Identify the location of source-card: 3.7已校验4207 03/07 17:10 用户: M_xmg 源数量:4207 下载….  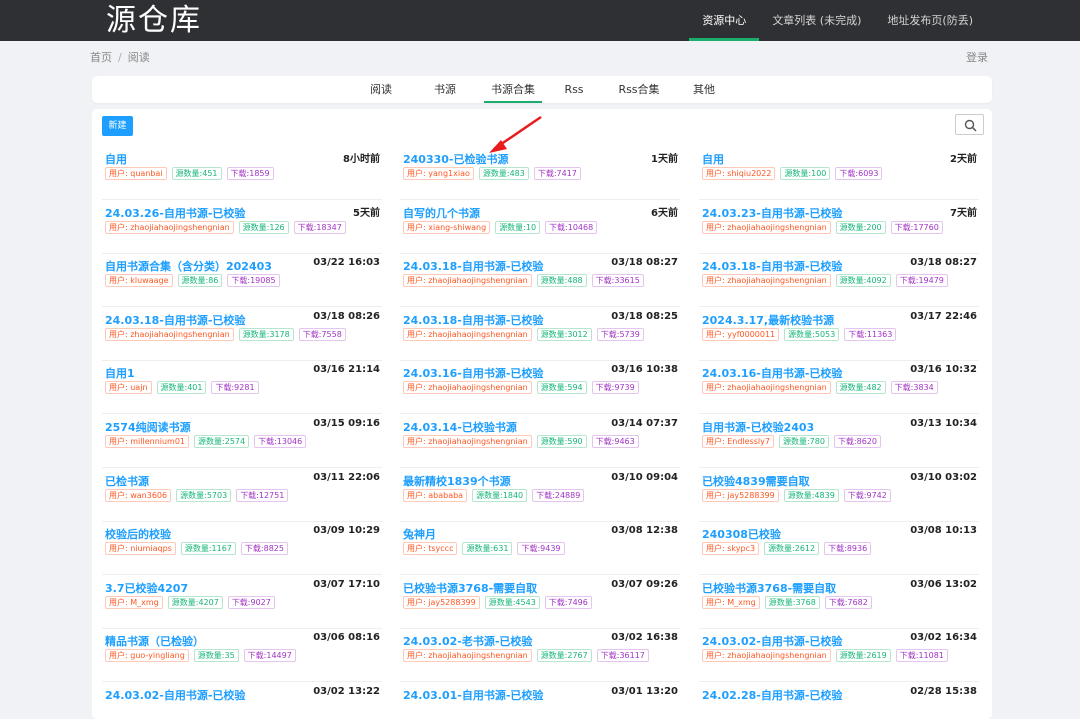
(242, 602).